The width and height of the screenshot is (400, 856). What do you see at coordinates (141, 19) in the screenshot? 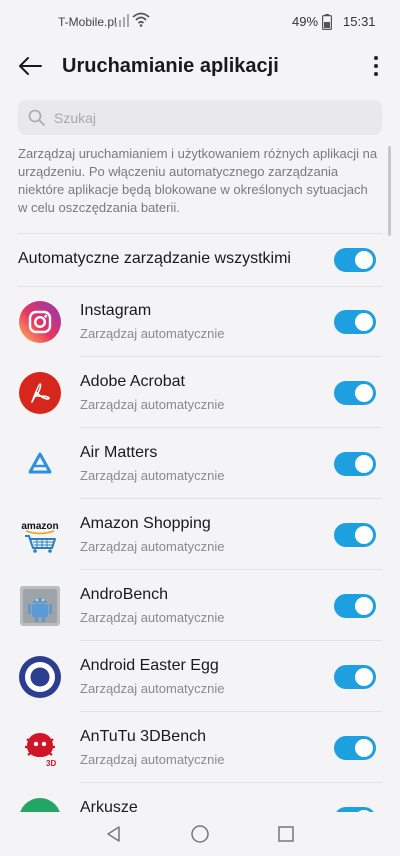
I see `wifi-icon` at bounding box center [141, 19].